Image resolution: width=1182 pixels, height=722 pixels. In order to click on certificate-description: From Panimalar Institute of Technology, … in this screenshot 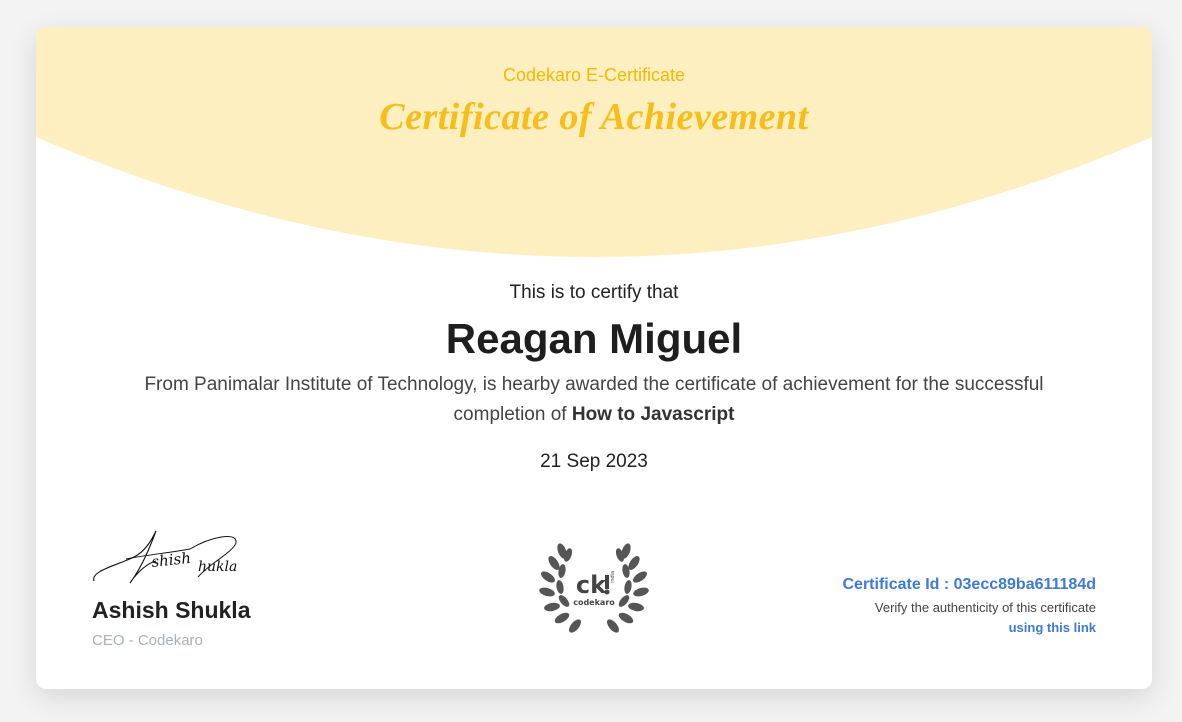, I will do `click(594, 400)`.